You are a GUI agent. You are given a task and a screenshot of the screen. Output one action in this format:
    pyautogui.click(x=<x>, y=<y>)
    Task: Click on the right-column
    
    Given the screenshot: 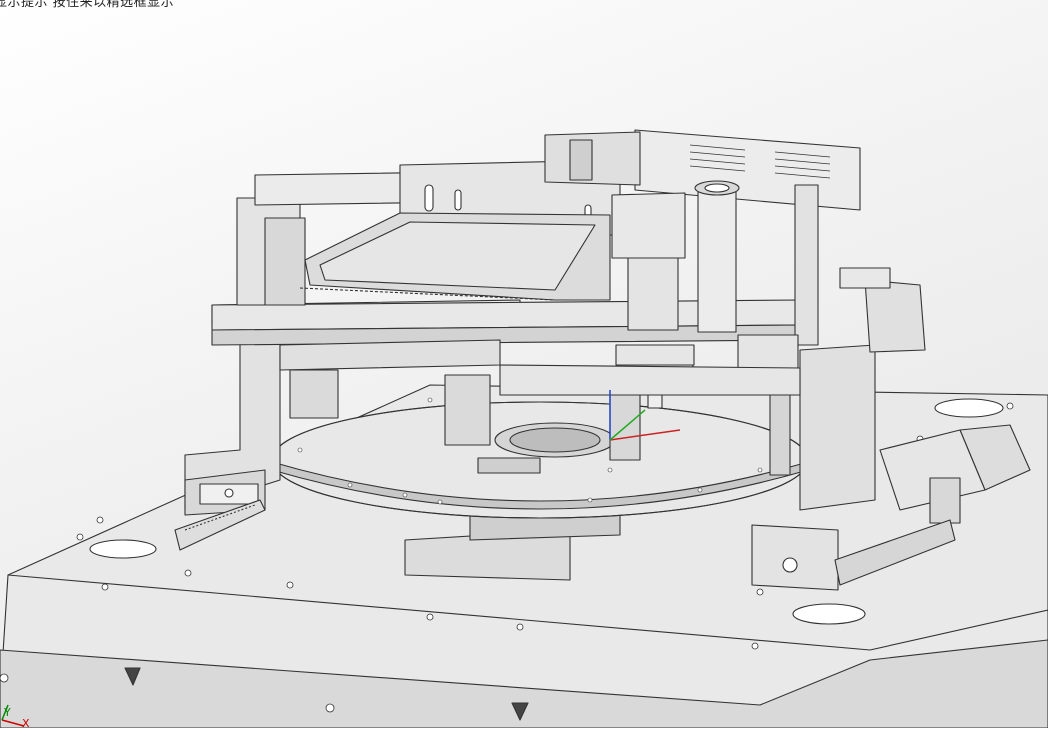 What is the action you would take?
    pyautogui.click(x=806, y=265)
    